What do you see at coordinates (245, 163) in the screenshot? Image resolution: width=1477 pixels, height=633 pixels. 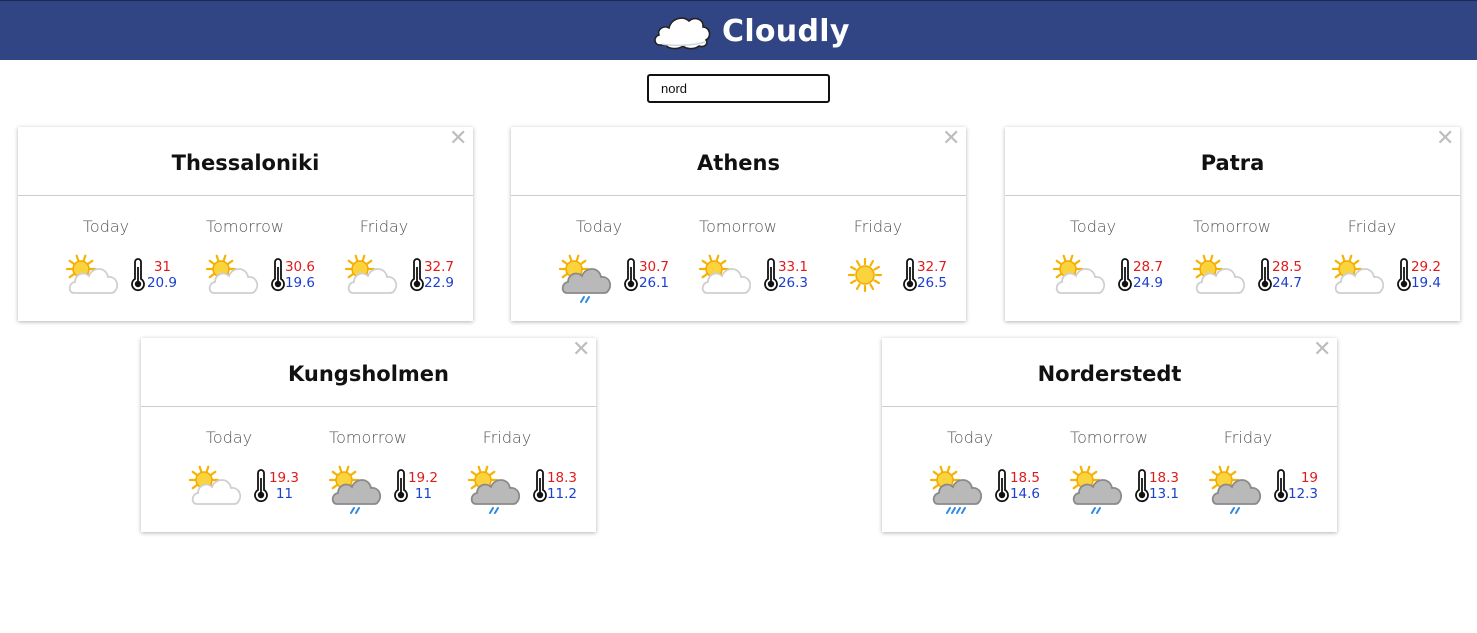 I see `city-name: Thessaloniki` at bounding box center [245, 163].